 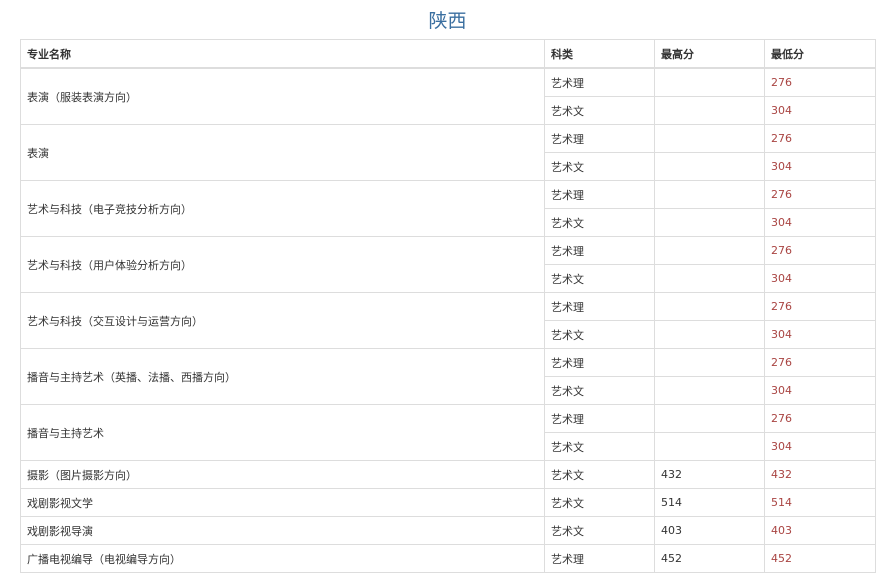 I want to click on major-name-cell: 艺术与科技（电子竞技分析方向）, so click(x=282, y=208).